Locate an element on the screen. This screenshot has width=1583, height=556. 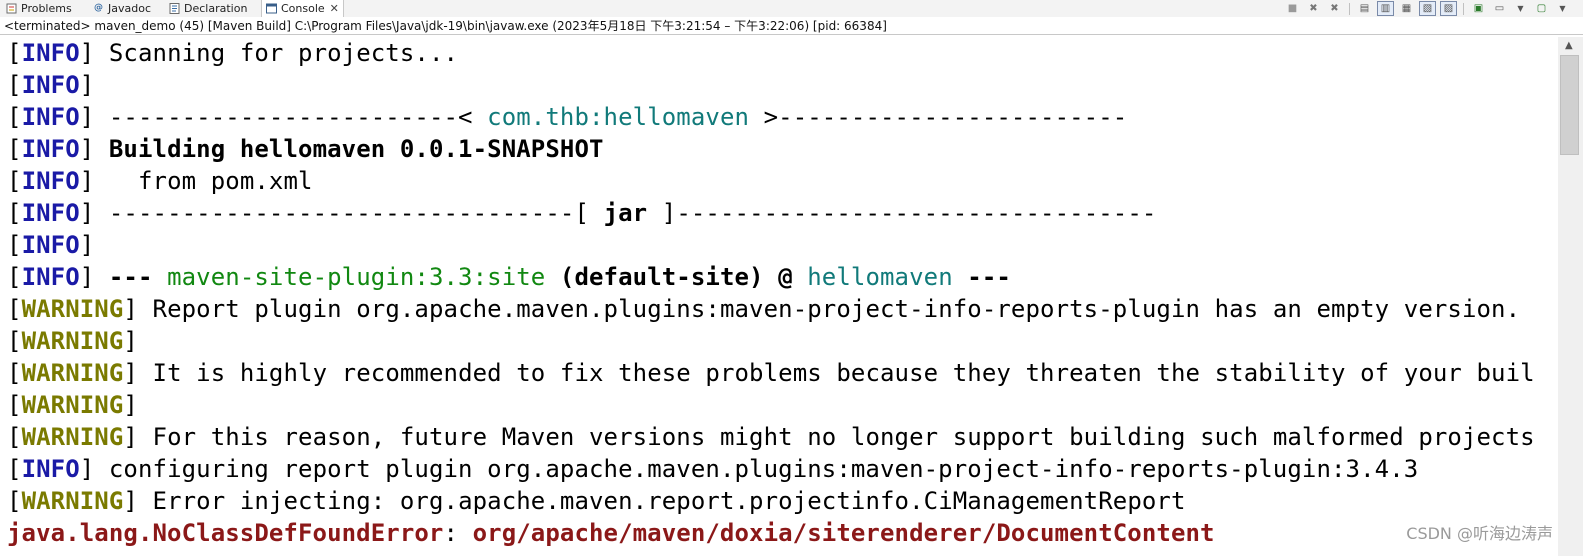
show-stderr-icon: ▨ is located at coordinates (1448, 8).